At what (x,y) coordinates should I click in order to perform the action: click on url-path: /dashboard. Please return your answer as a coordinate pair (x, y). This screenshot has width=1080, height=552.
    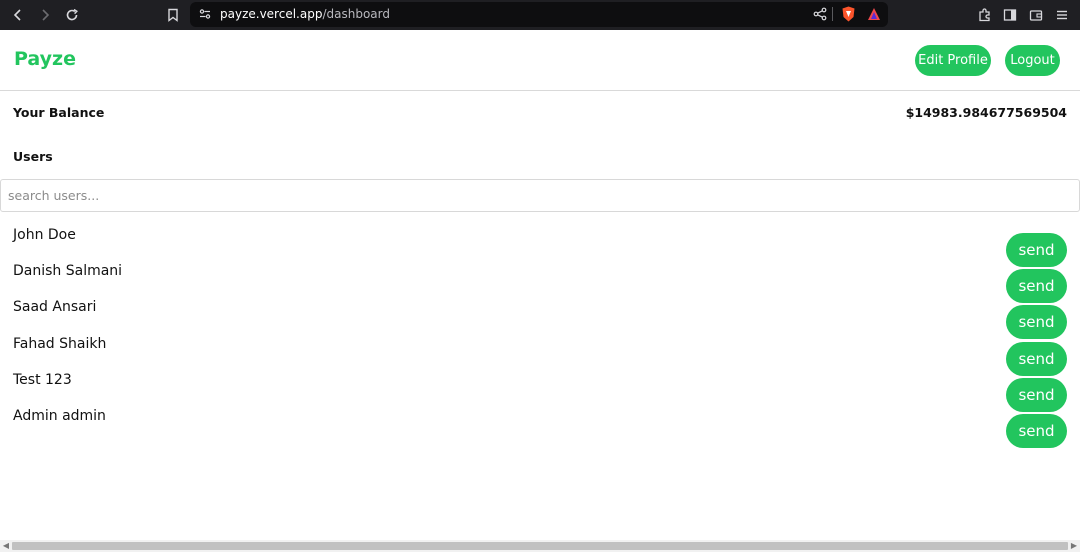
    Looking at the image, I should click on (356, 14).